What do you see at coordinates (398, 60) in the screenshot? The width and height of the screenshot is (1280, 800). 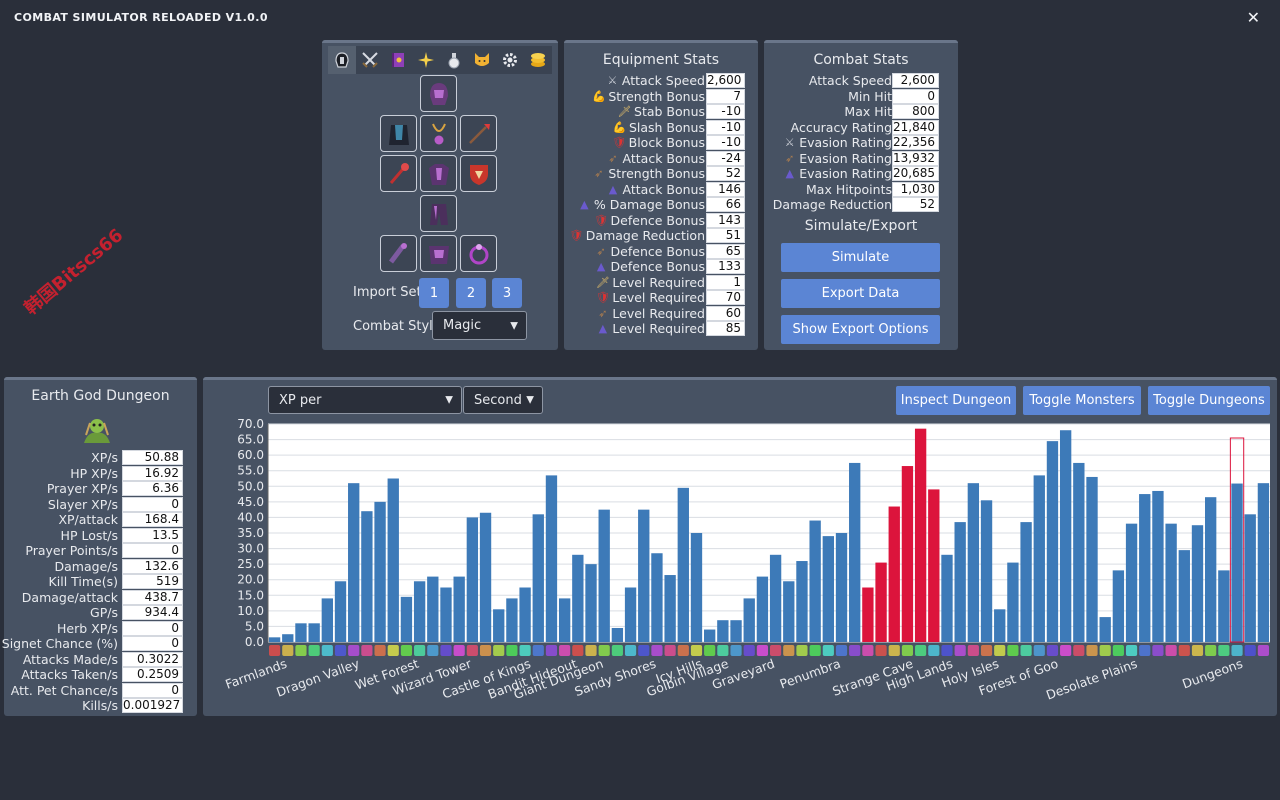 I see `spellbook-icon` at bounding box center [398, 60].